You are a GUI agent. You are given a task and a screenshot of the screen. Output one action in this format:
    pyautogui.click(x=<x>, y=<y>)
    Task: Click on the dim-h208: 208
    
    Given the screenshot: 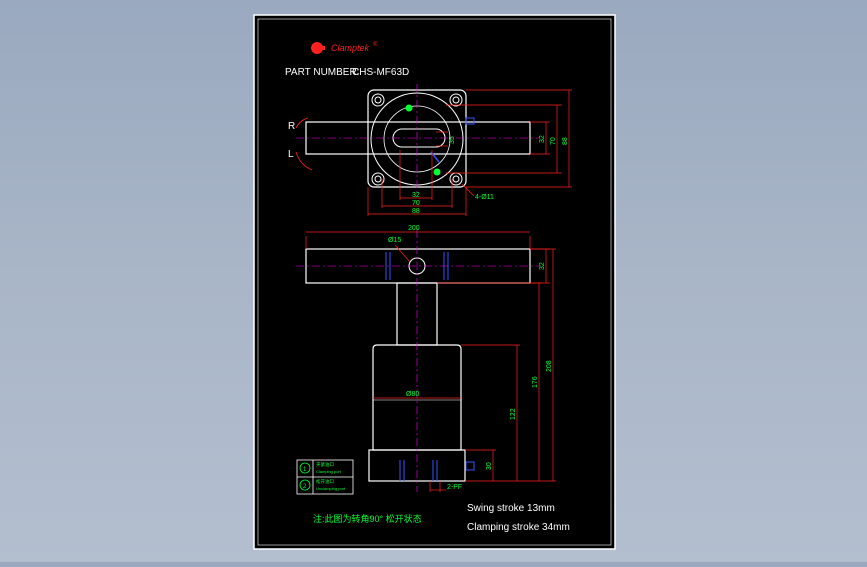 What is the action you would take?
    pyautogui.click(x=549, y=366)
    